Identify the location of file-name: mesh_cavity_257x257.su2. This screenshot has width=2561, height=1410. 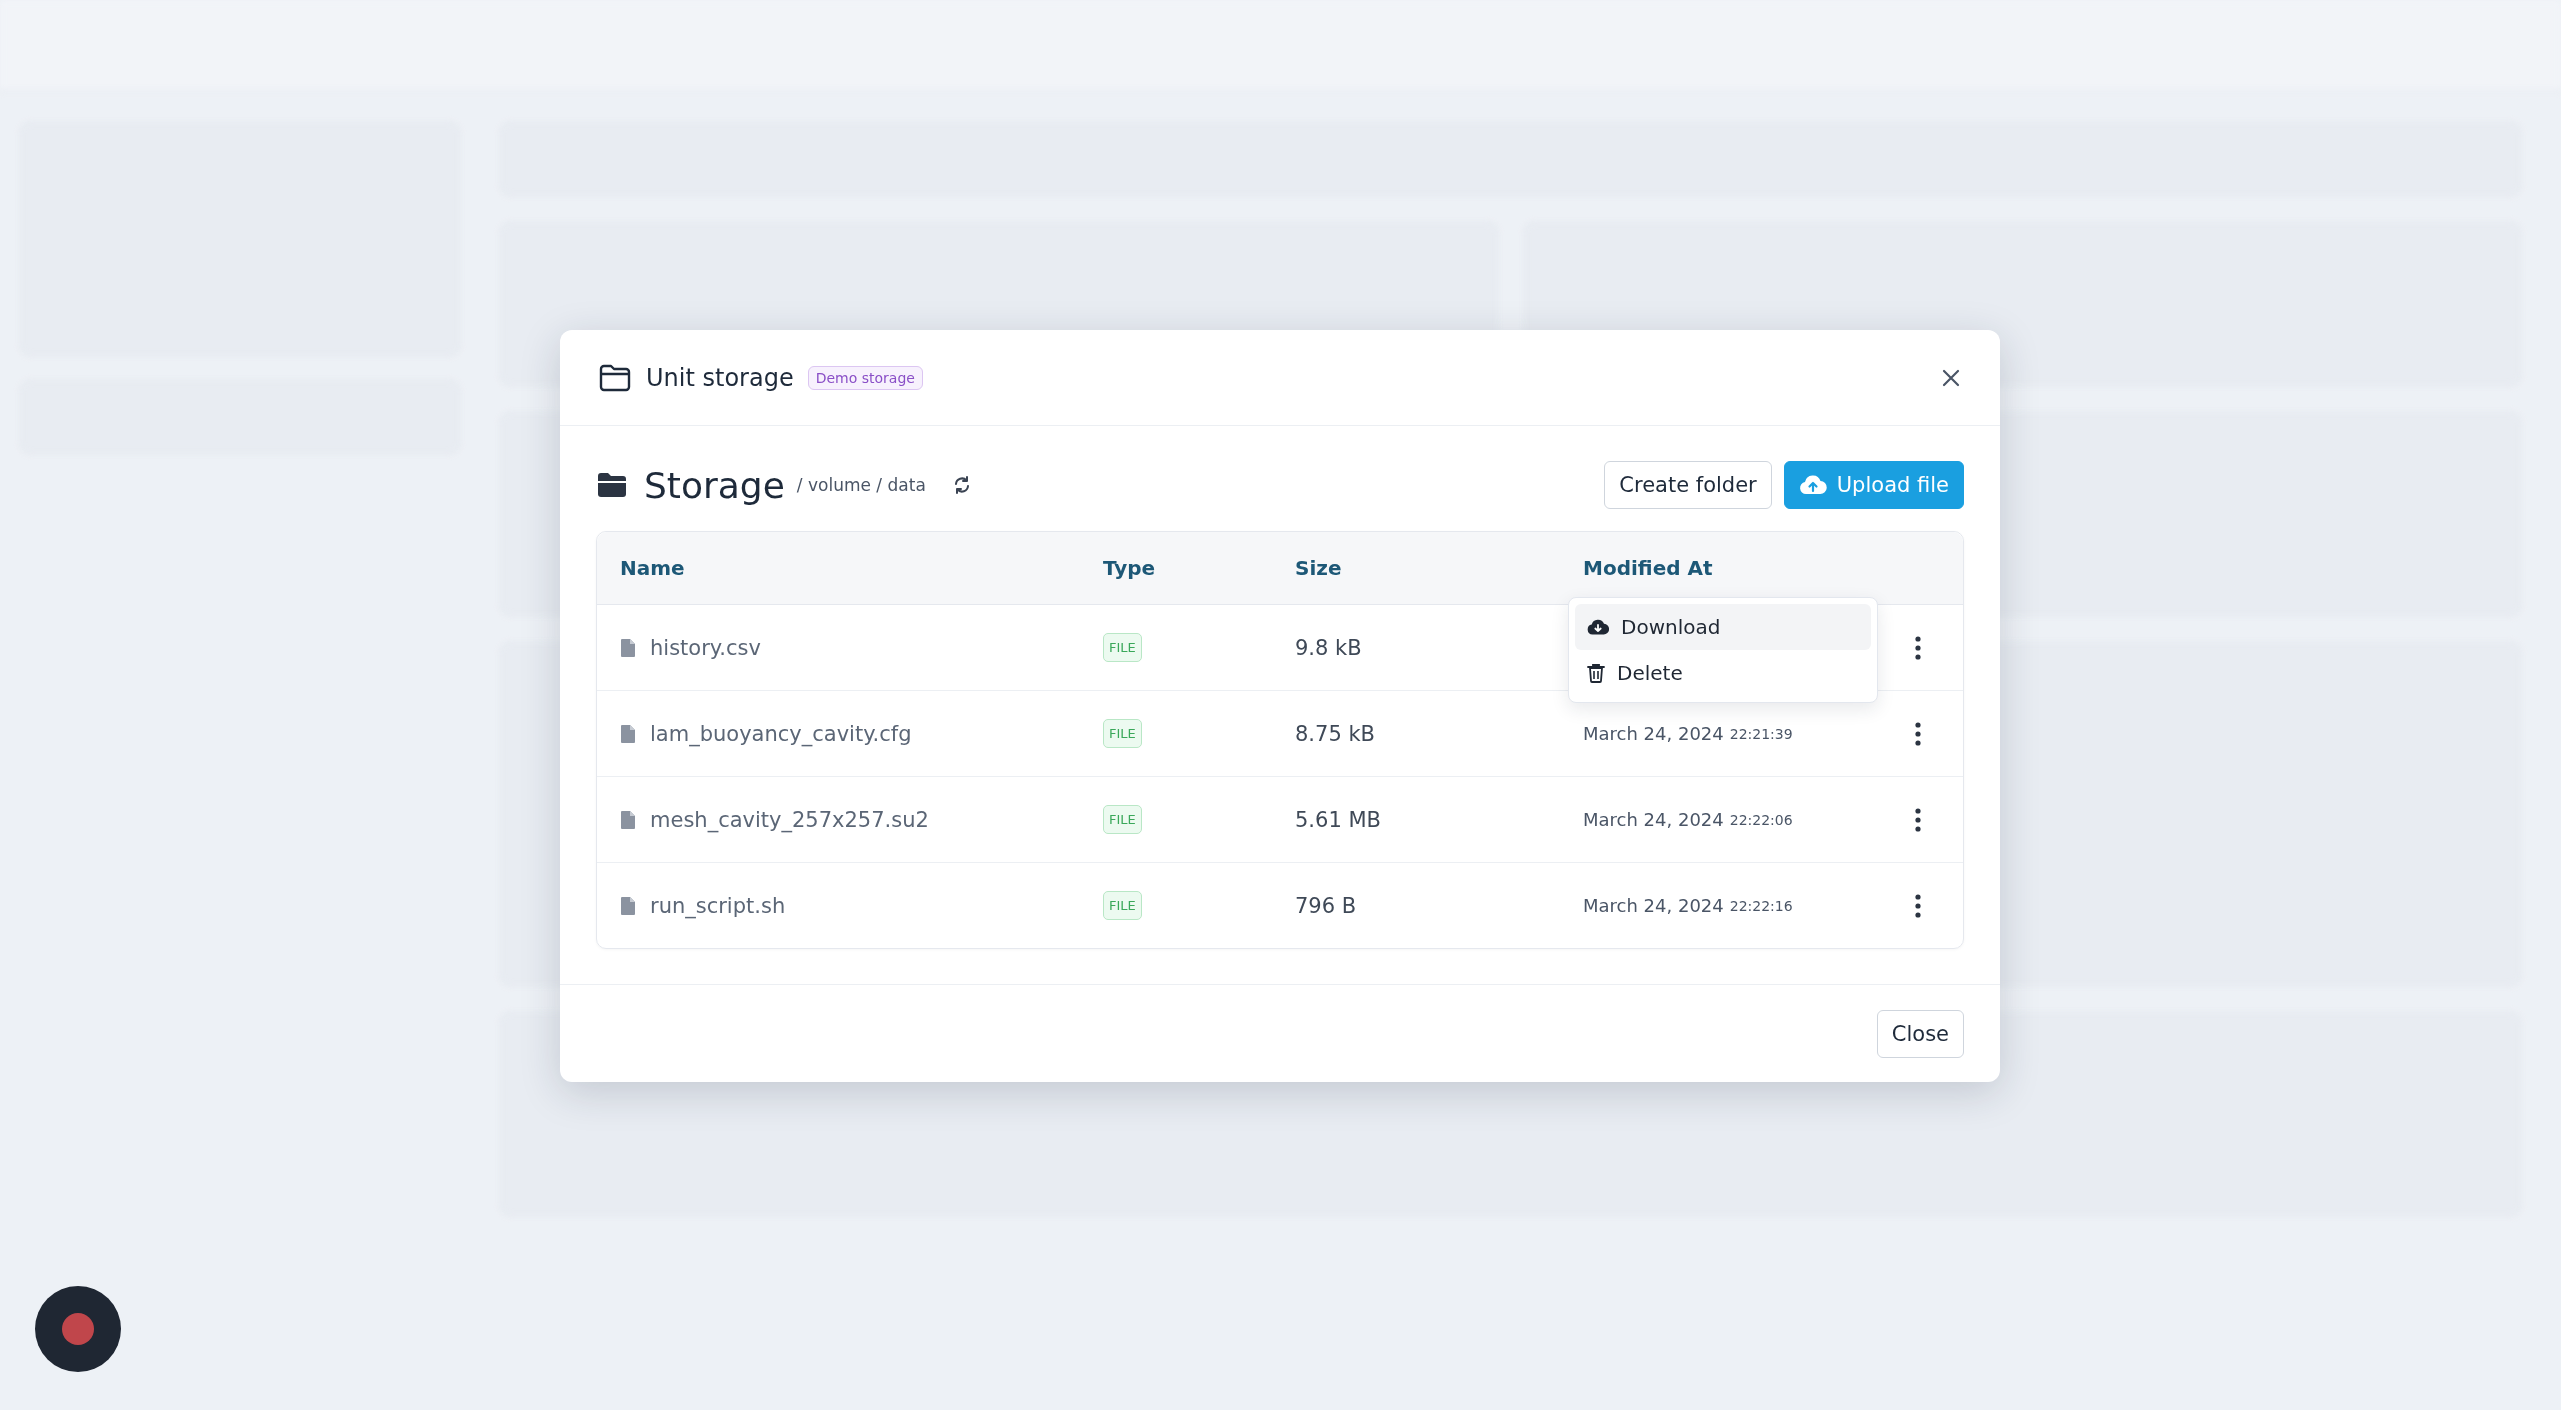
(789, 819).